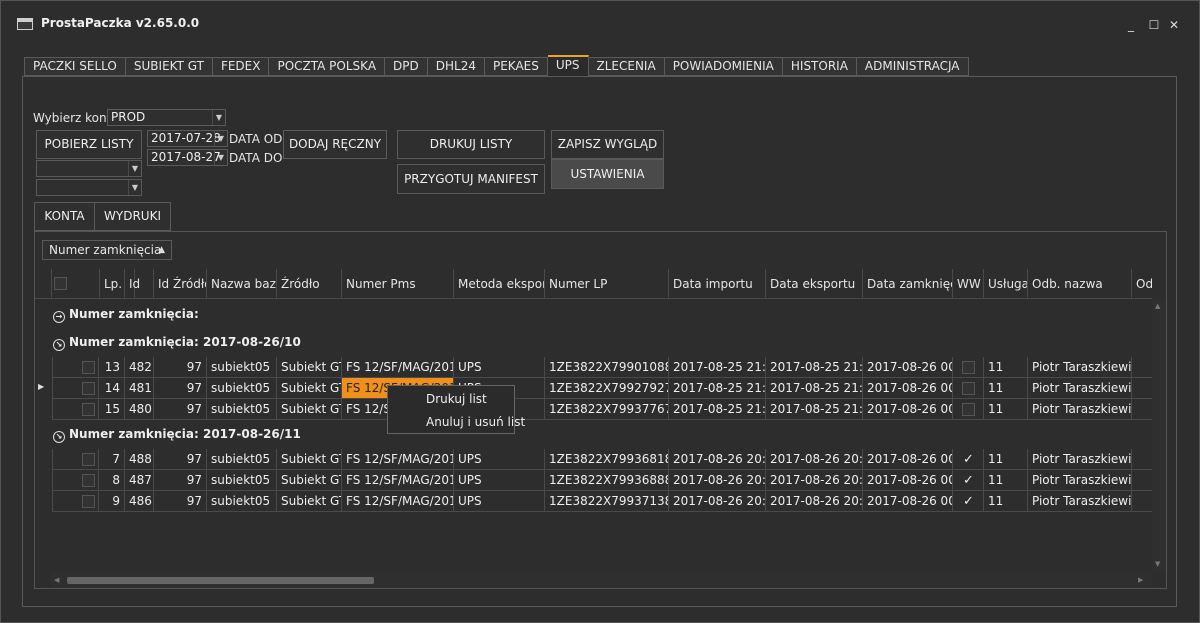  I want to click on prepare-manifest-button: PRZYGOTUJ MANIFEST, so click(471, 179).